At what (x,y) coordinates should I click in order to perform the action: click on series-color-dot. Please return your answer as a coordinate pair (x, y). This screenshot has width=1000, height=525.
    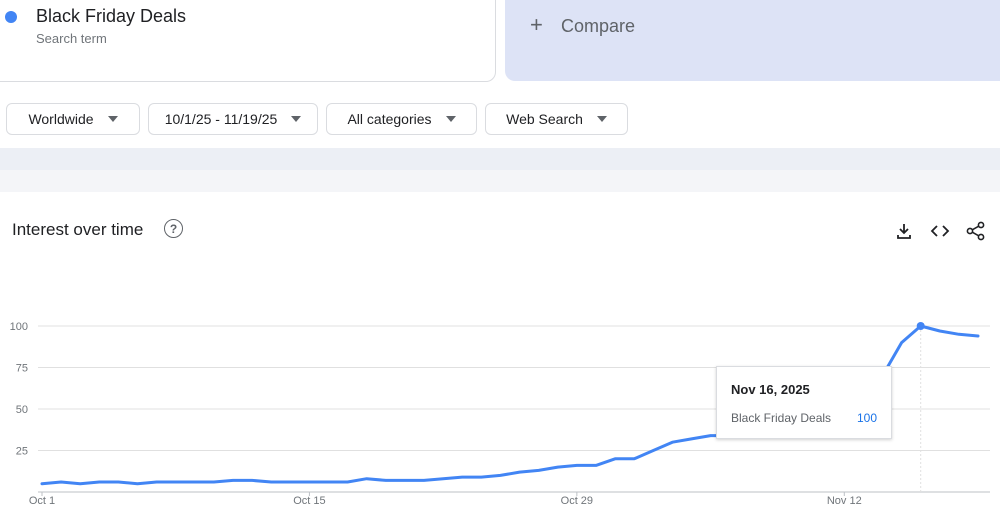
    Looking at the image, I should click on (11, 17).